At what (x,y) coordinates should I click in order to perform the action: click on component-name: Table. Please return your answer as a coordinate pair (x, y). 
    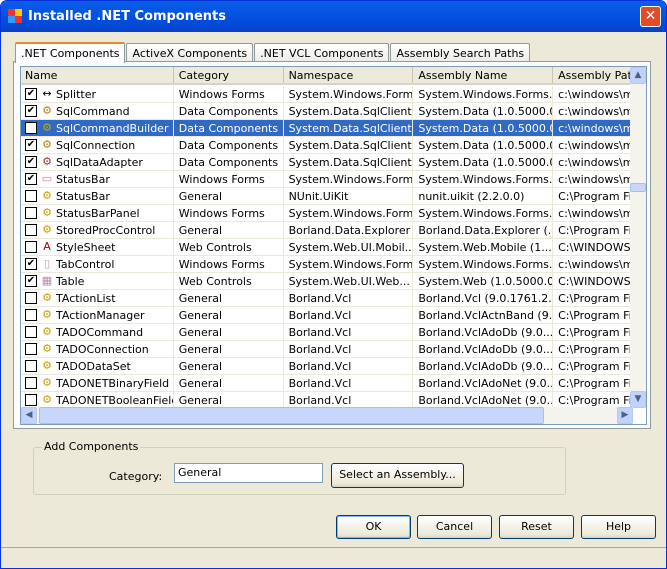
    Looking at the image, I should click on (70, 281).